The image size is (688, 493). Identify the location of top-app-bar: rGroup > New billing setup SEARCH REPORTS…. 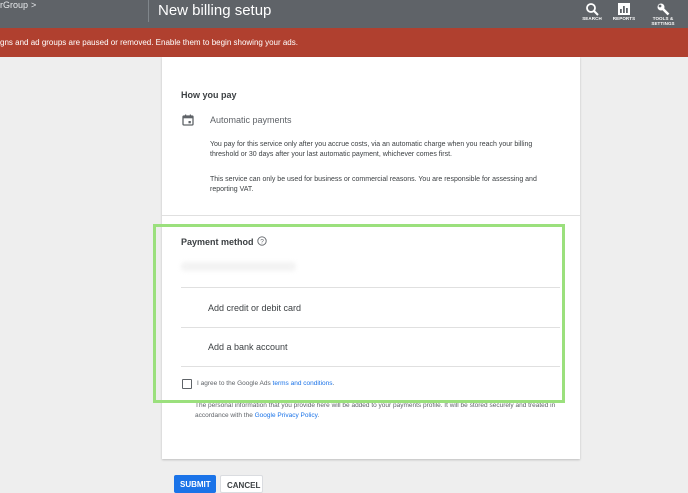
(344, 14).